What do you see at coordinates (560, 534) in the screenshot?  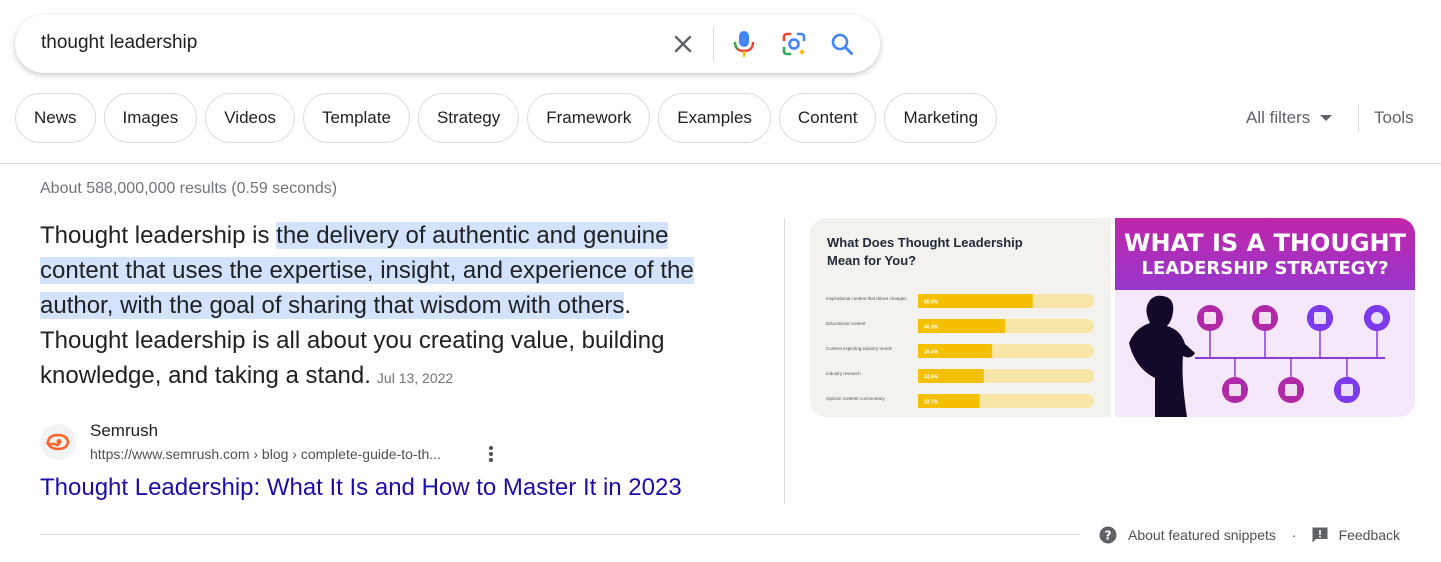 I see `footer-divider` at bounding box center [560, 534].